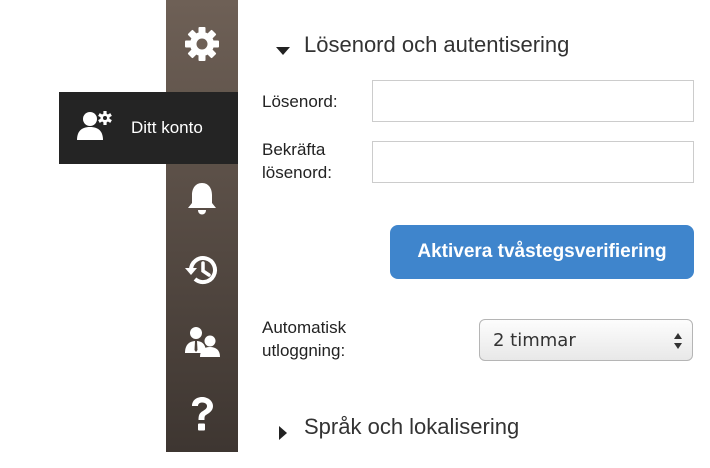  What do you see at coordinates (294, 149) in the screenshot?
I see `confirm-label-line1: Bekräfta` at bounding box center [294, 149].